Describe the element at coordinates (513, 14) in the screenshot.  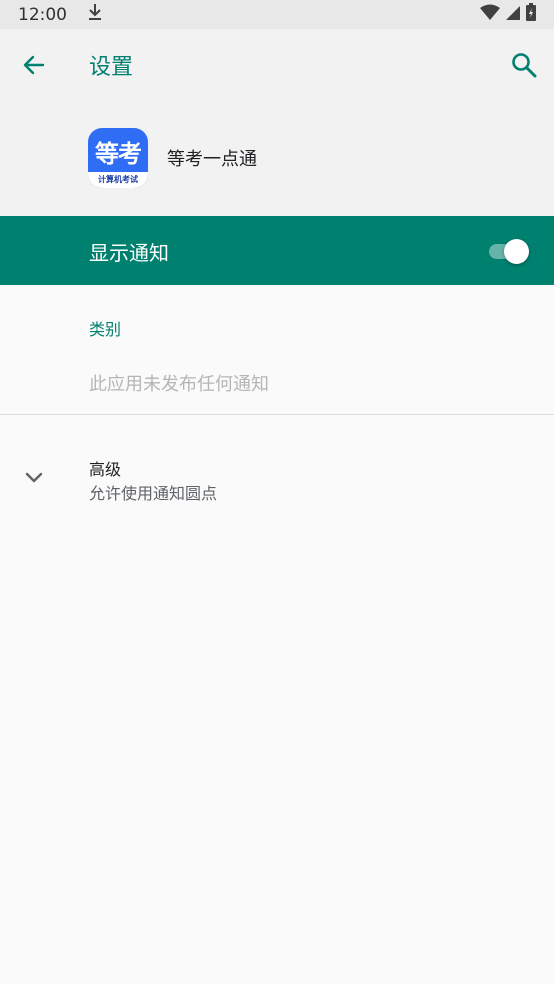
I see `signal-icon` at that location.